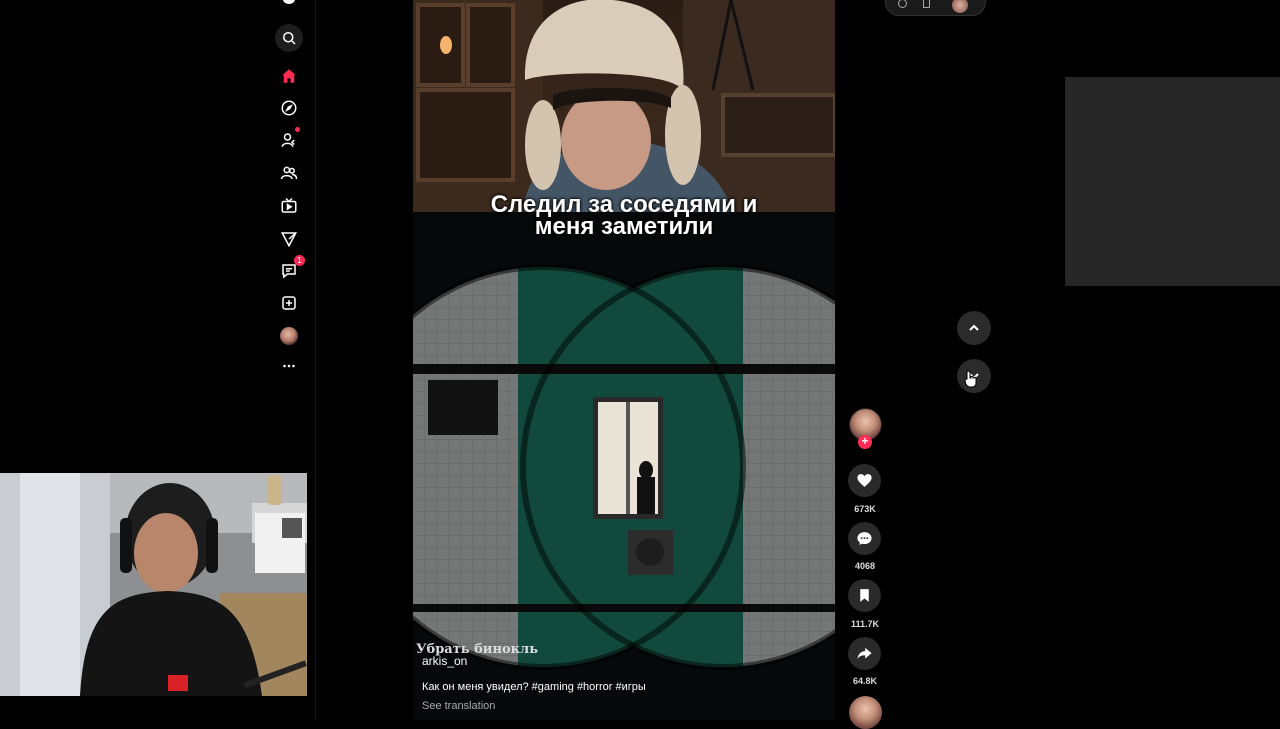 This screenshot has height=729, width=1280. What do you see at coordinates (630, 687) in the screenshot?
I see `hashtag-igry: #игры` at bounding box center [630, 687].